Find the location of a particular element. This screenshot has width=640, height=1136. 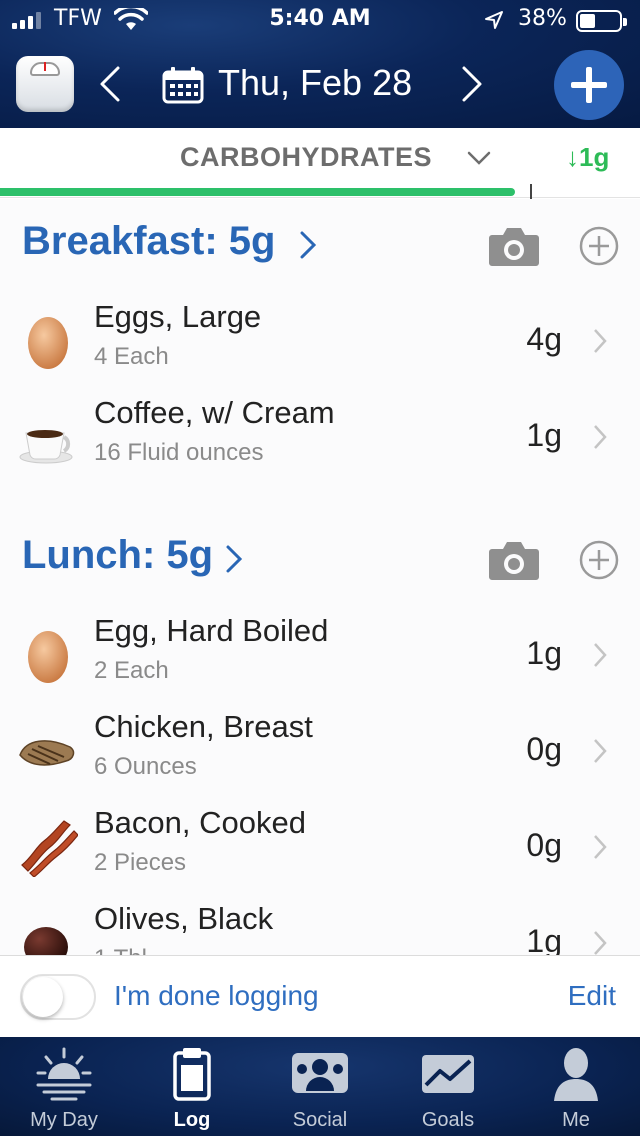

app-header: TFW 5:40 AM 38% Thu, Feb 28 is located at coordinates (320, 64).